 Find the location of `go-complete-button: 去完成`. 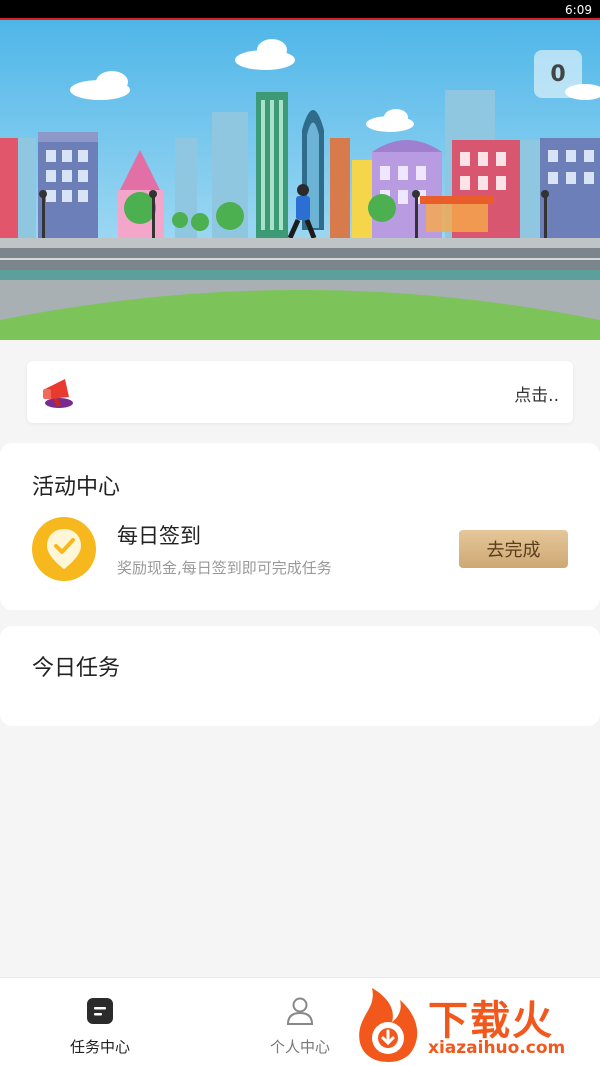

go-complete-button: 去完成 is located at coordinates (513, 549).